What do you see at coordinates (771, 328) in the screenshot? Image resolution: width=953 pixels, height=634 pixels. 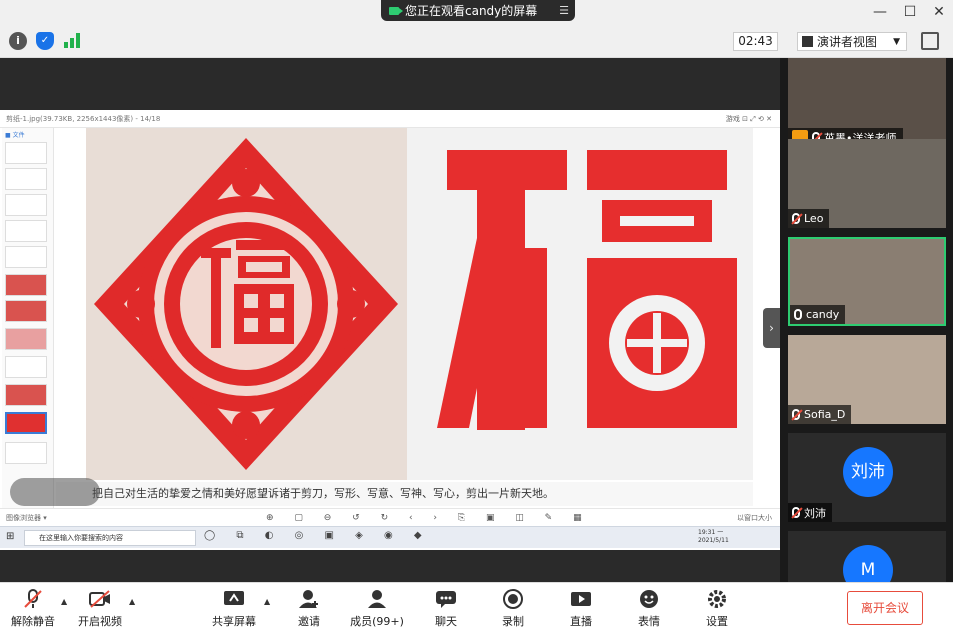 I see `collapse-panel-button: ›` at bounding box center [771, 328].